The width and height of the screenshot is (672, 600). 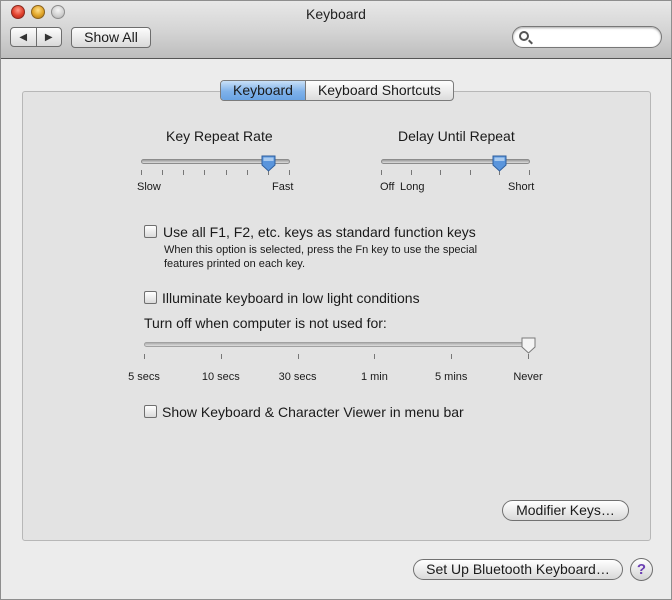 What do you see at coordinates (455, 172) in the screenshot?
I see `delay-until-repeat-ticks` at bounding box center [455, 172].